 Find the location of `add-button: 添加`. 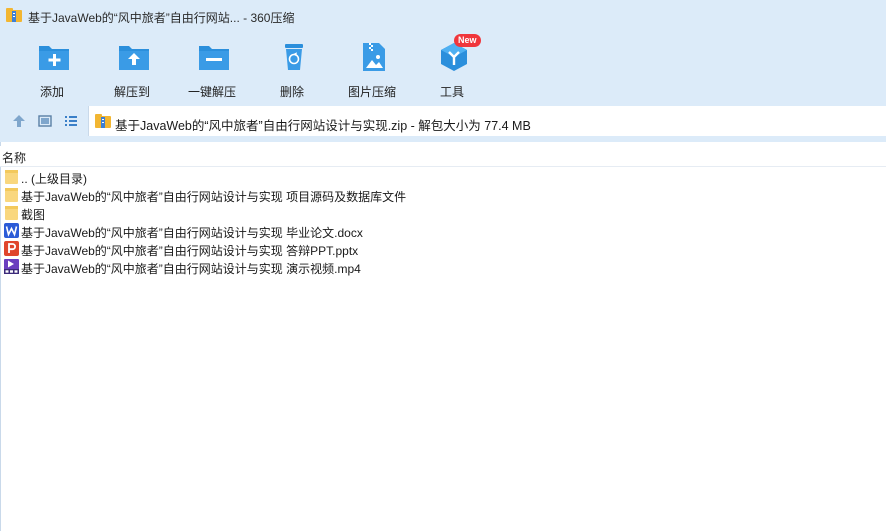

add-button: 添加 is located at coordinates (52, 67).